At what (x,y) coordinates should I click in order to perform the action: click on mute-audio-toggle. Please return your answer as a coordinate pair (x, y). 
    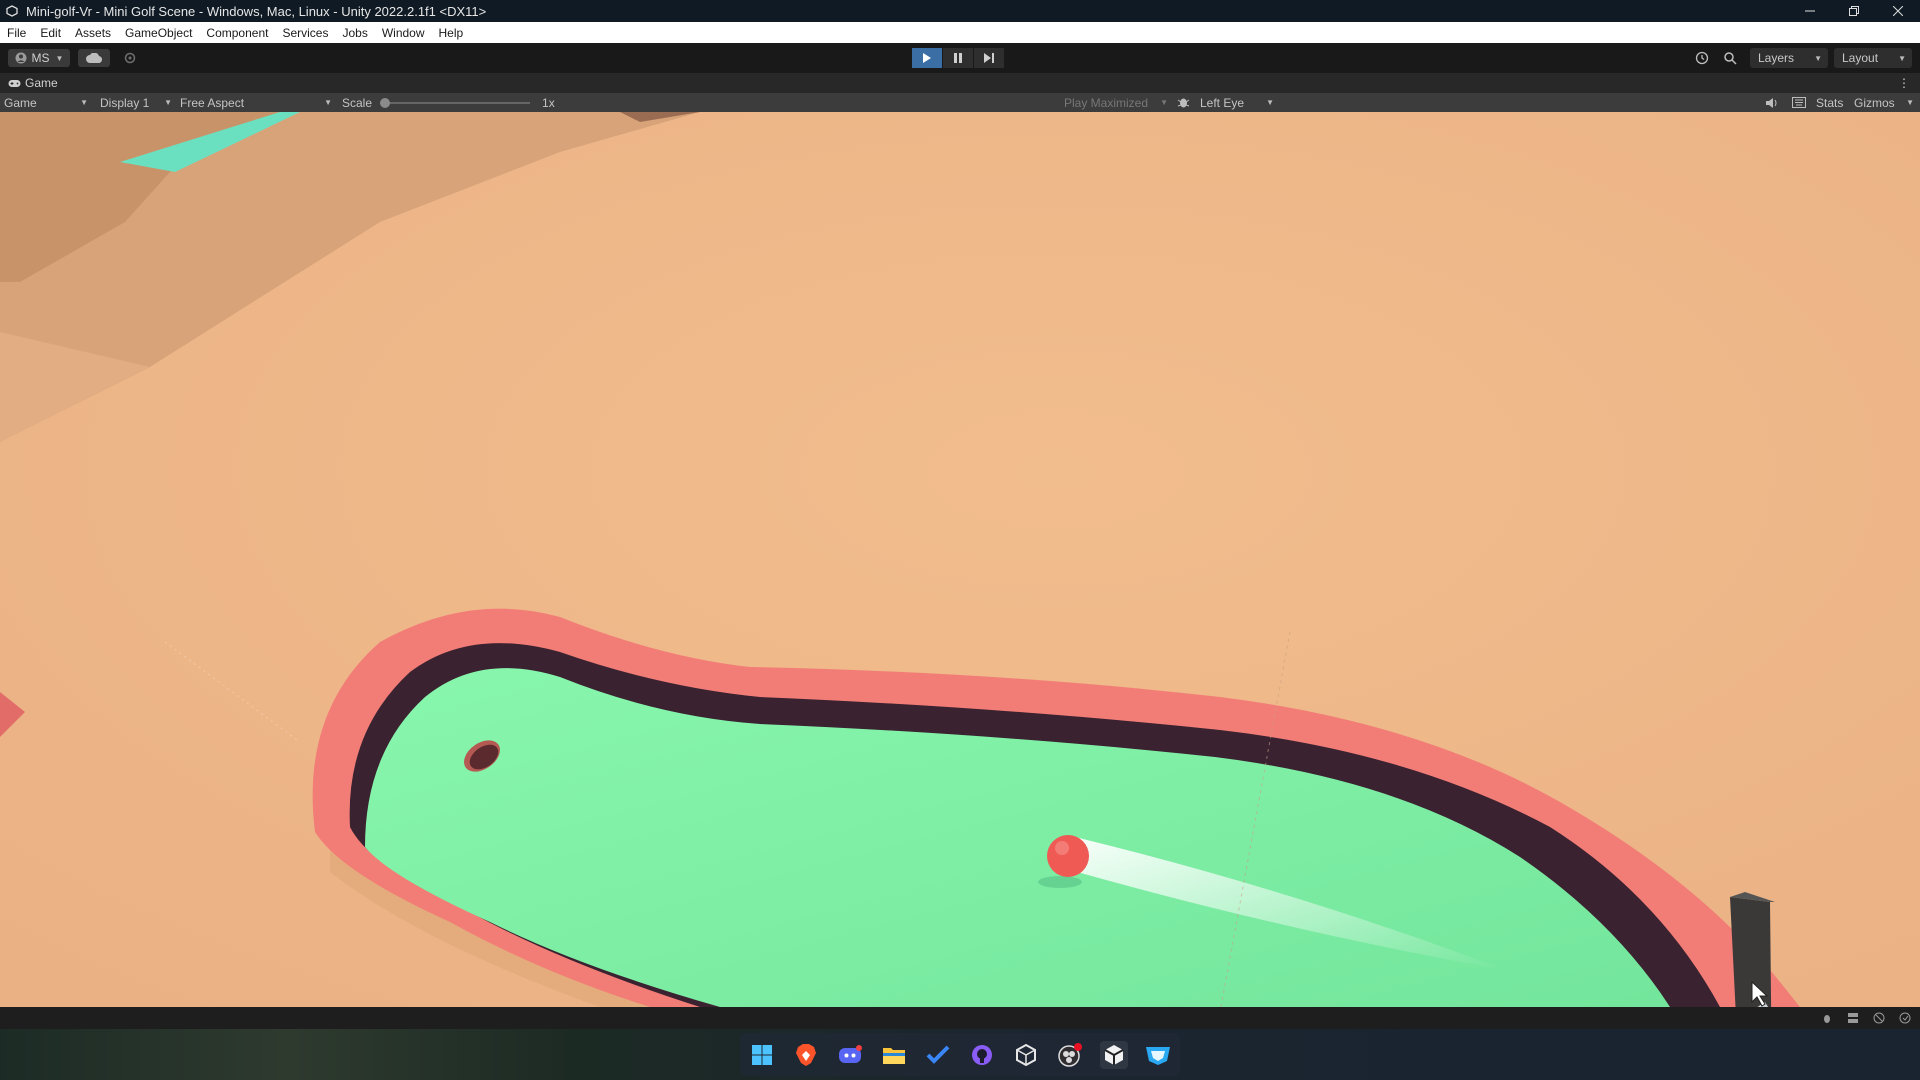
    Looking at the image, I should click on (1771, 102).